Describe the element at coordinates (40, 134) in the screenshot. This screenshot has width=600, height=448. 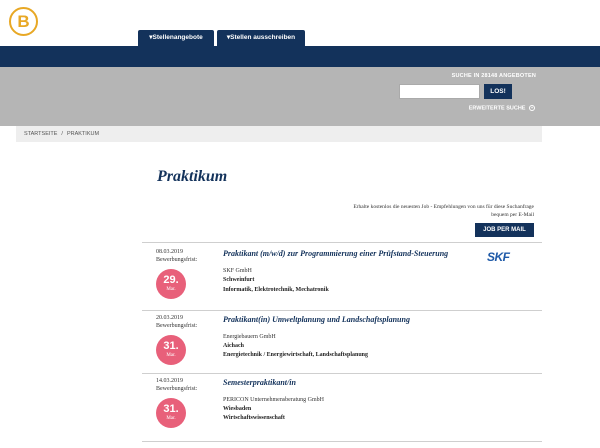
I see `breadcrumb-home: STARTSEITE` at that location.